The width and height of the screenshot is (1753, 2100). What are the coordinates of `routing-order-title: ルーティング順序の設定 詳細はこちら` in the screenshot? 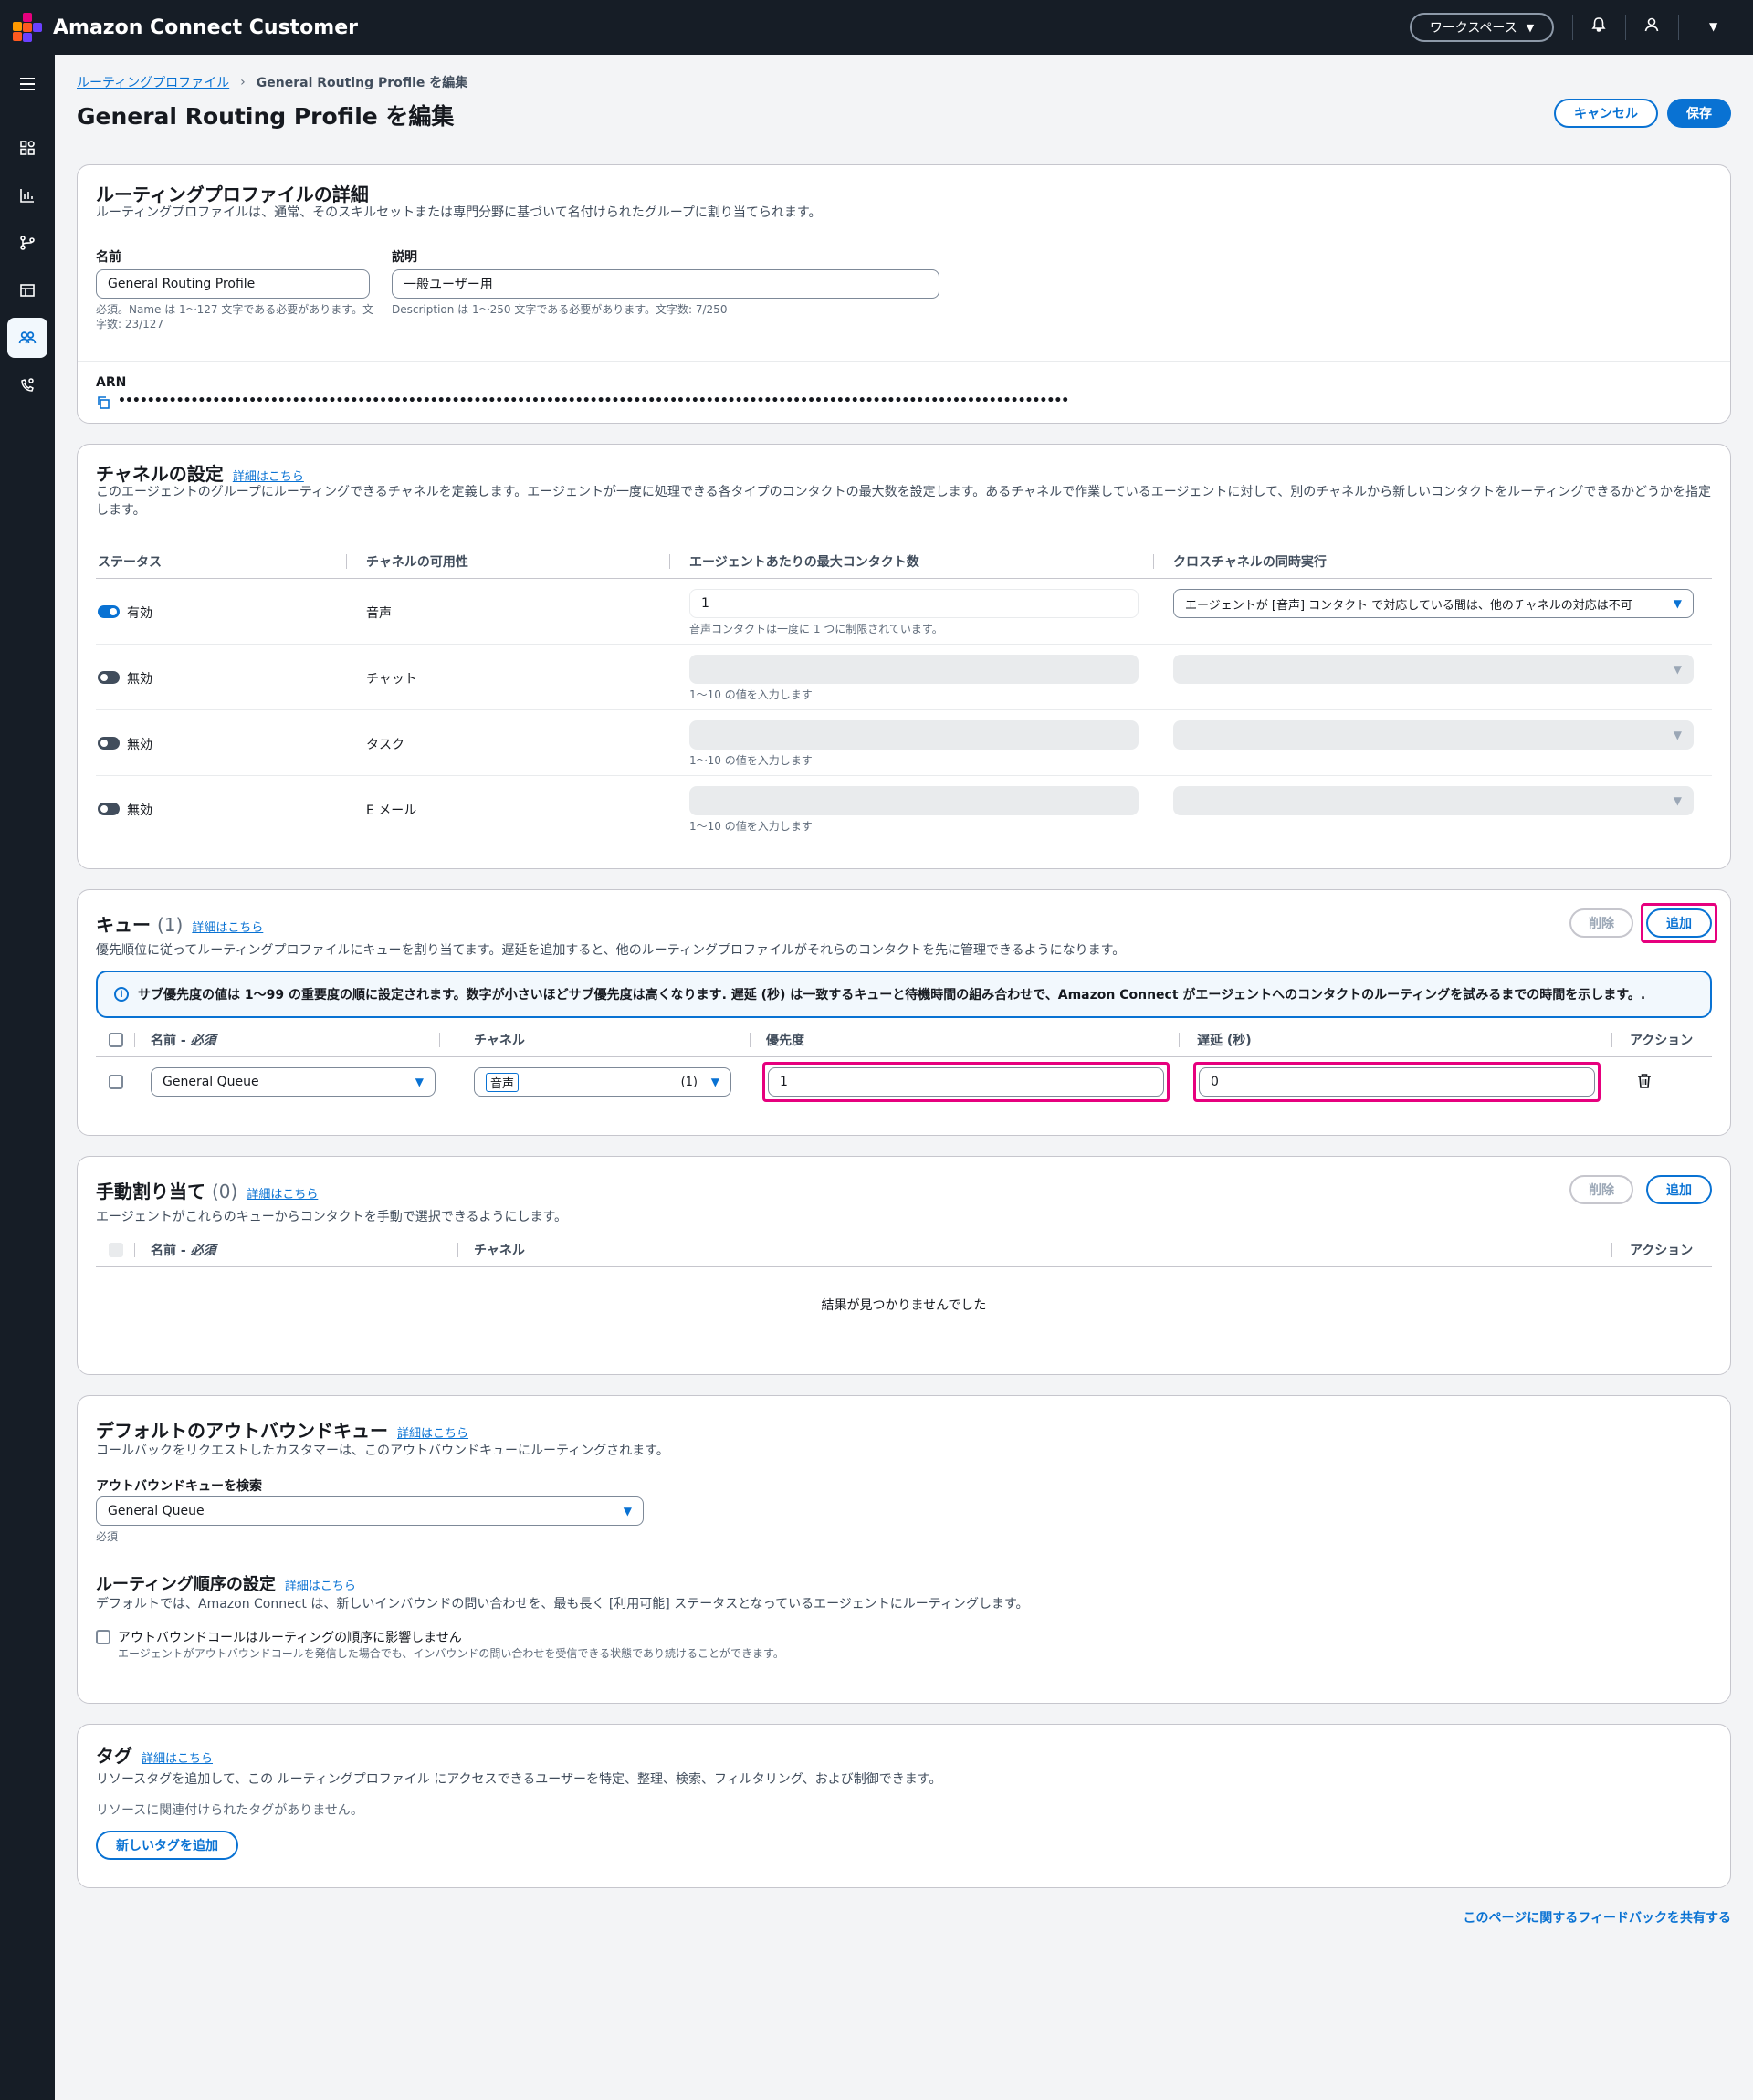 It's located at (226, 1583).